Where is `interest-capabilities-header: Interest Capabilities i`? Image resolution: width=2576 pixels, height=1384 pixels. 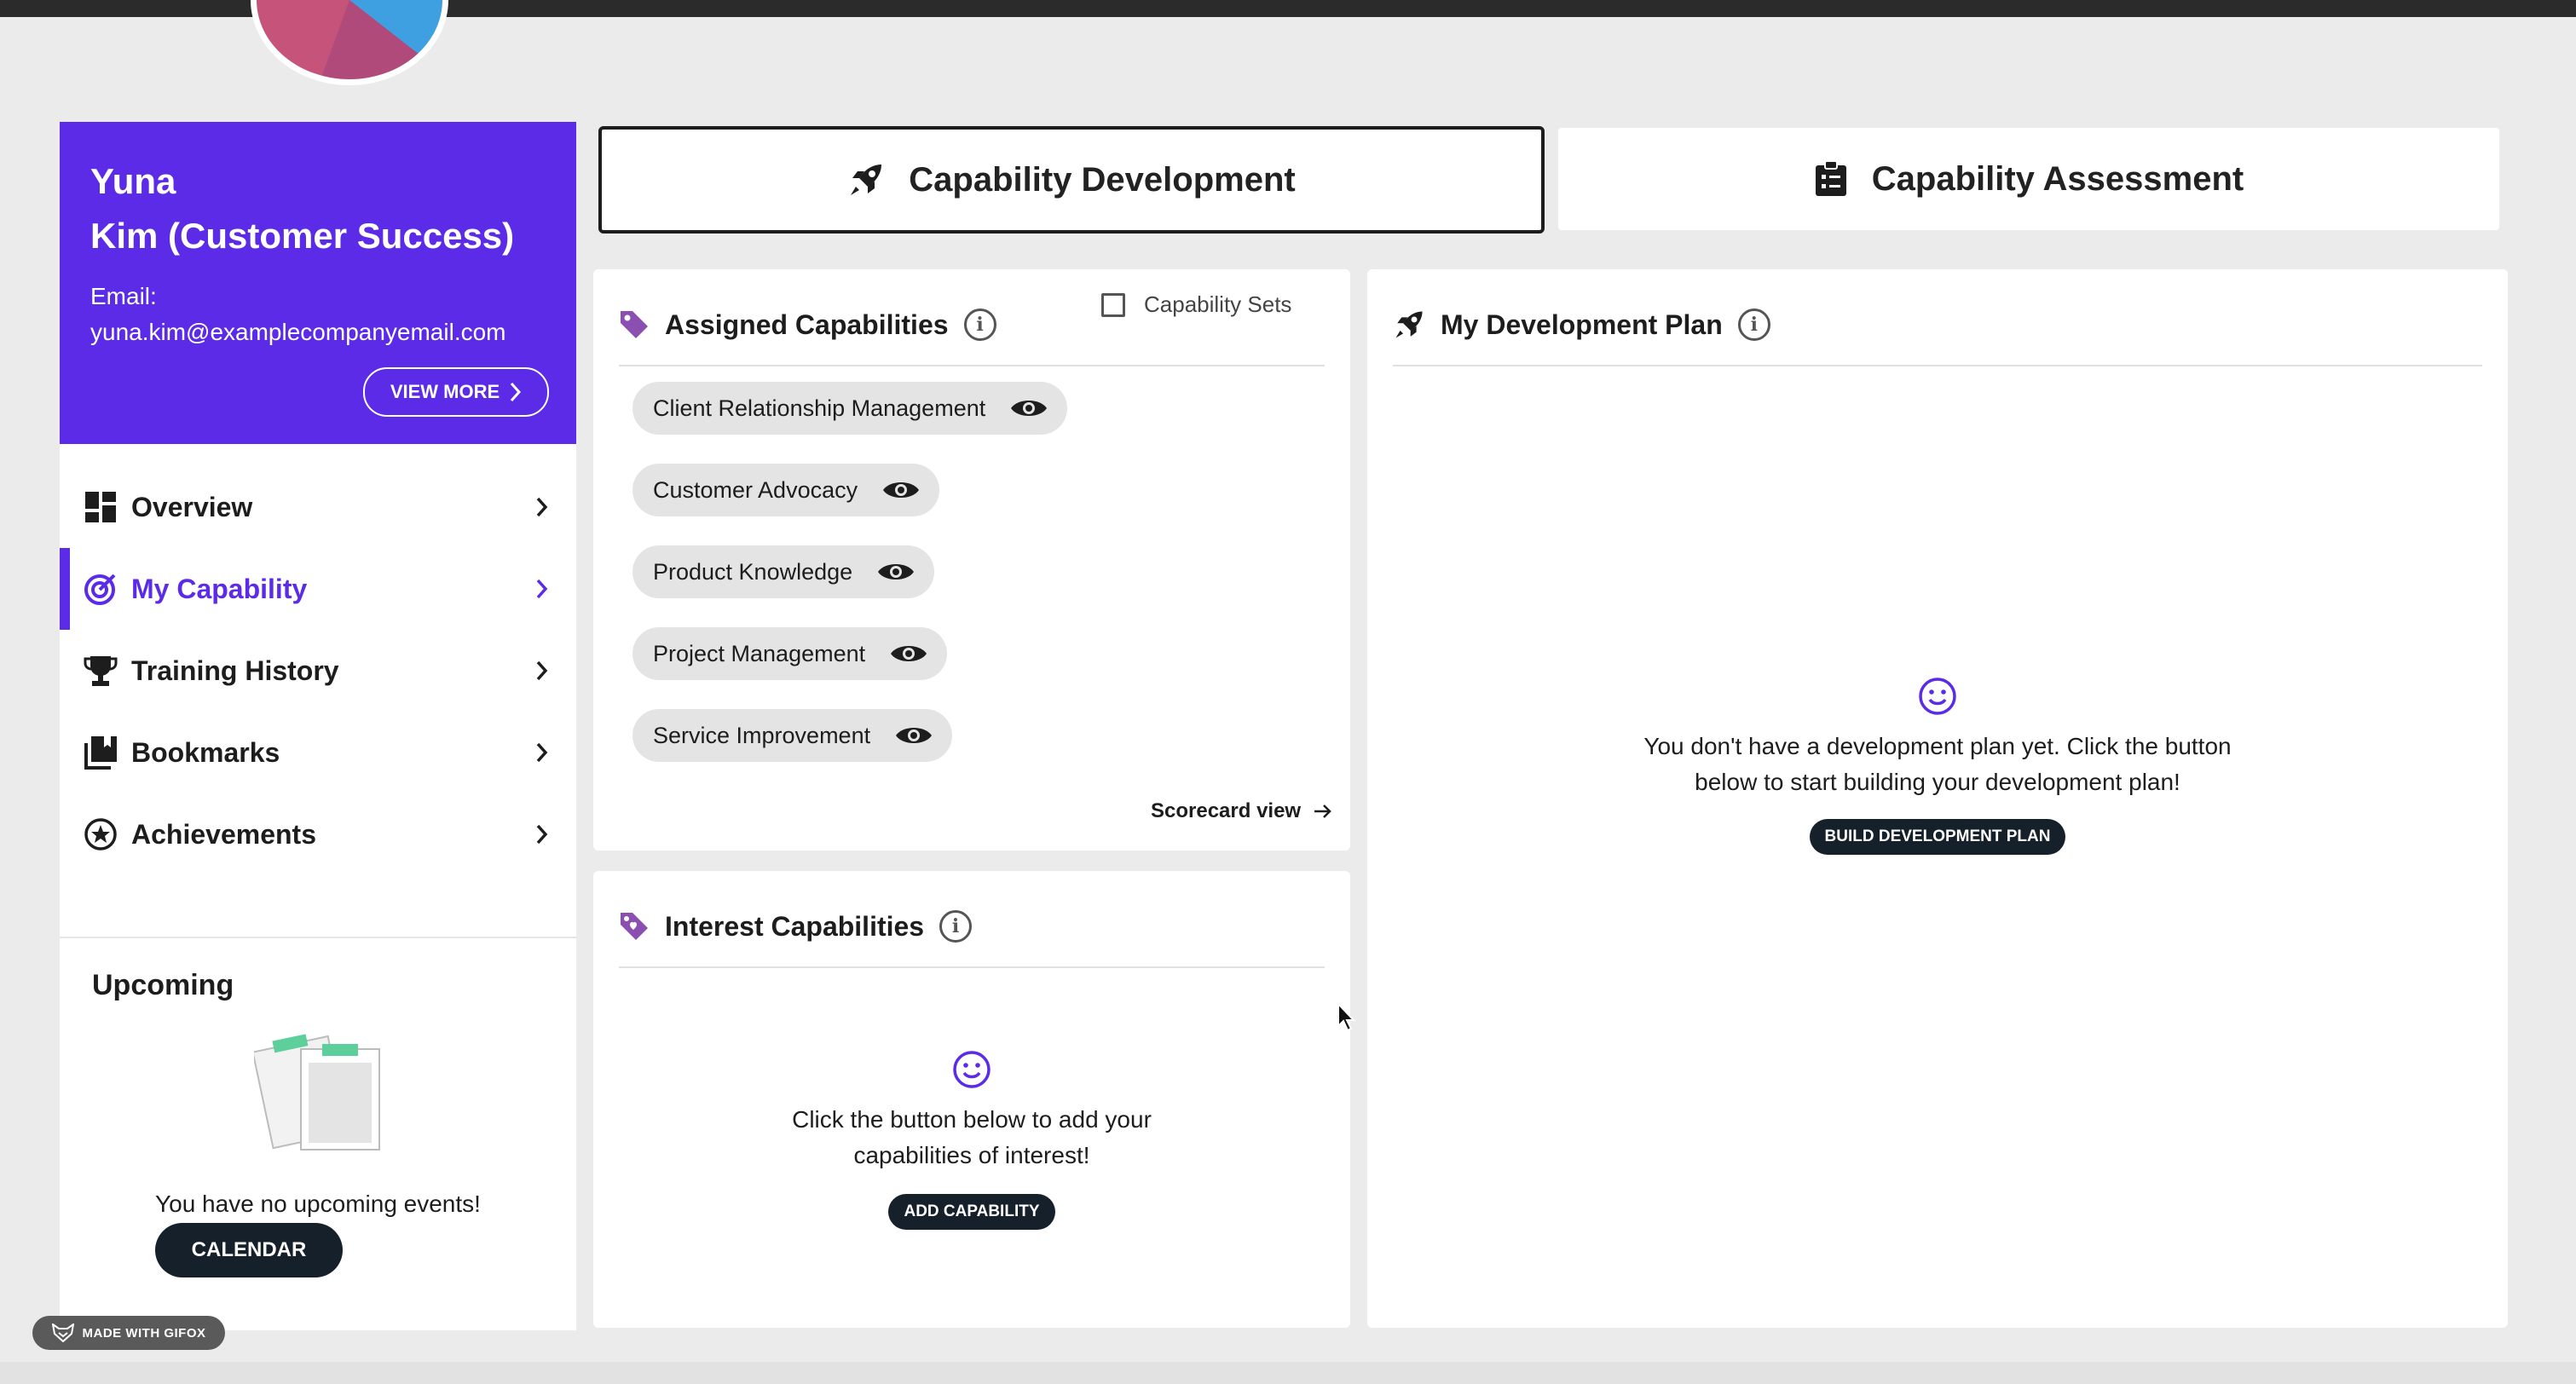
interest-capabilities-header: Interest Capabilities i is located at coordinates (796, 926).